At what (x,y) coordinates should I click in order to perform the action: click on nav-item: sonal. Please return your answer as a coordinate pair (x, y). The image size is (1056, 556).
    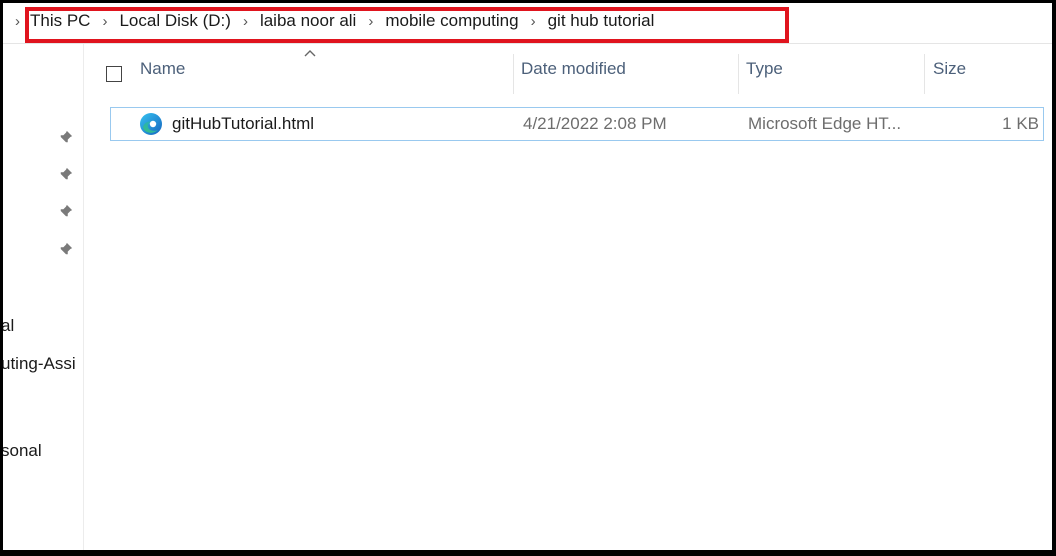
    Looking at the image, I should click on (22, 451).